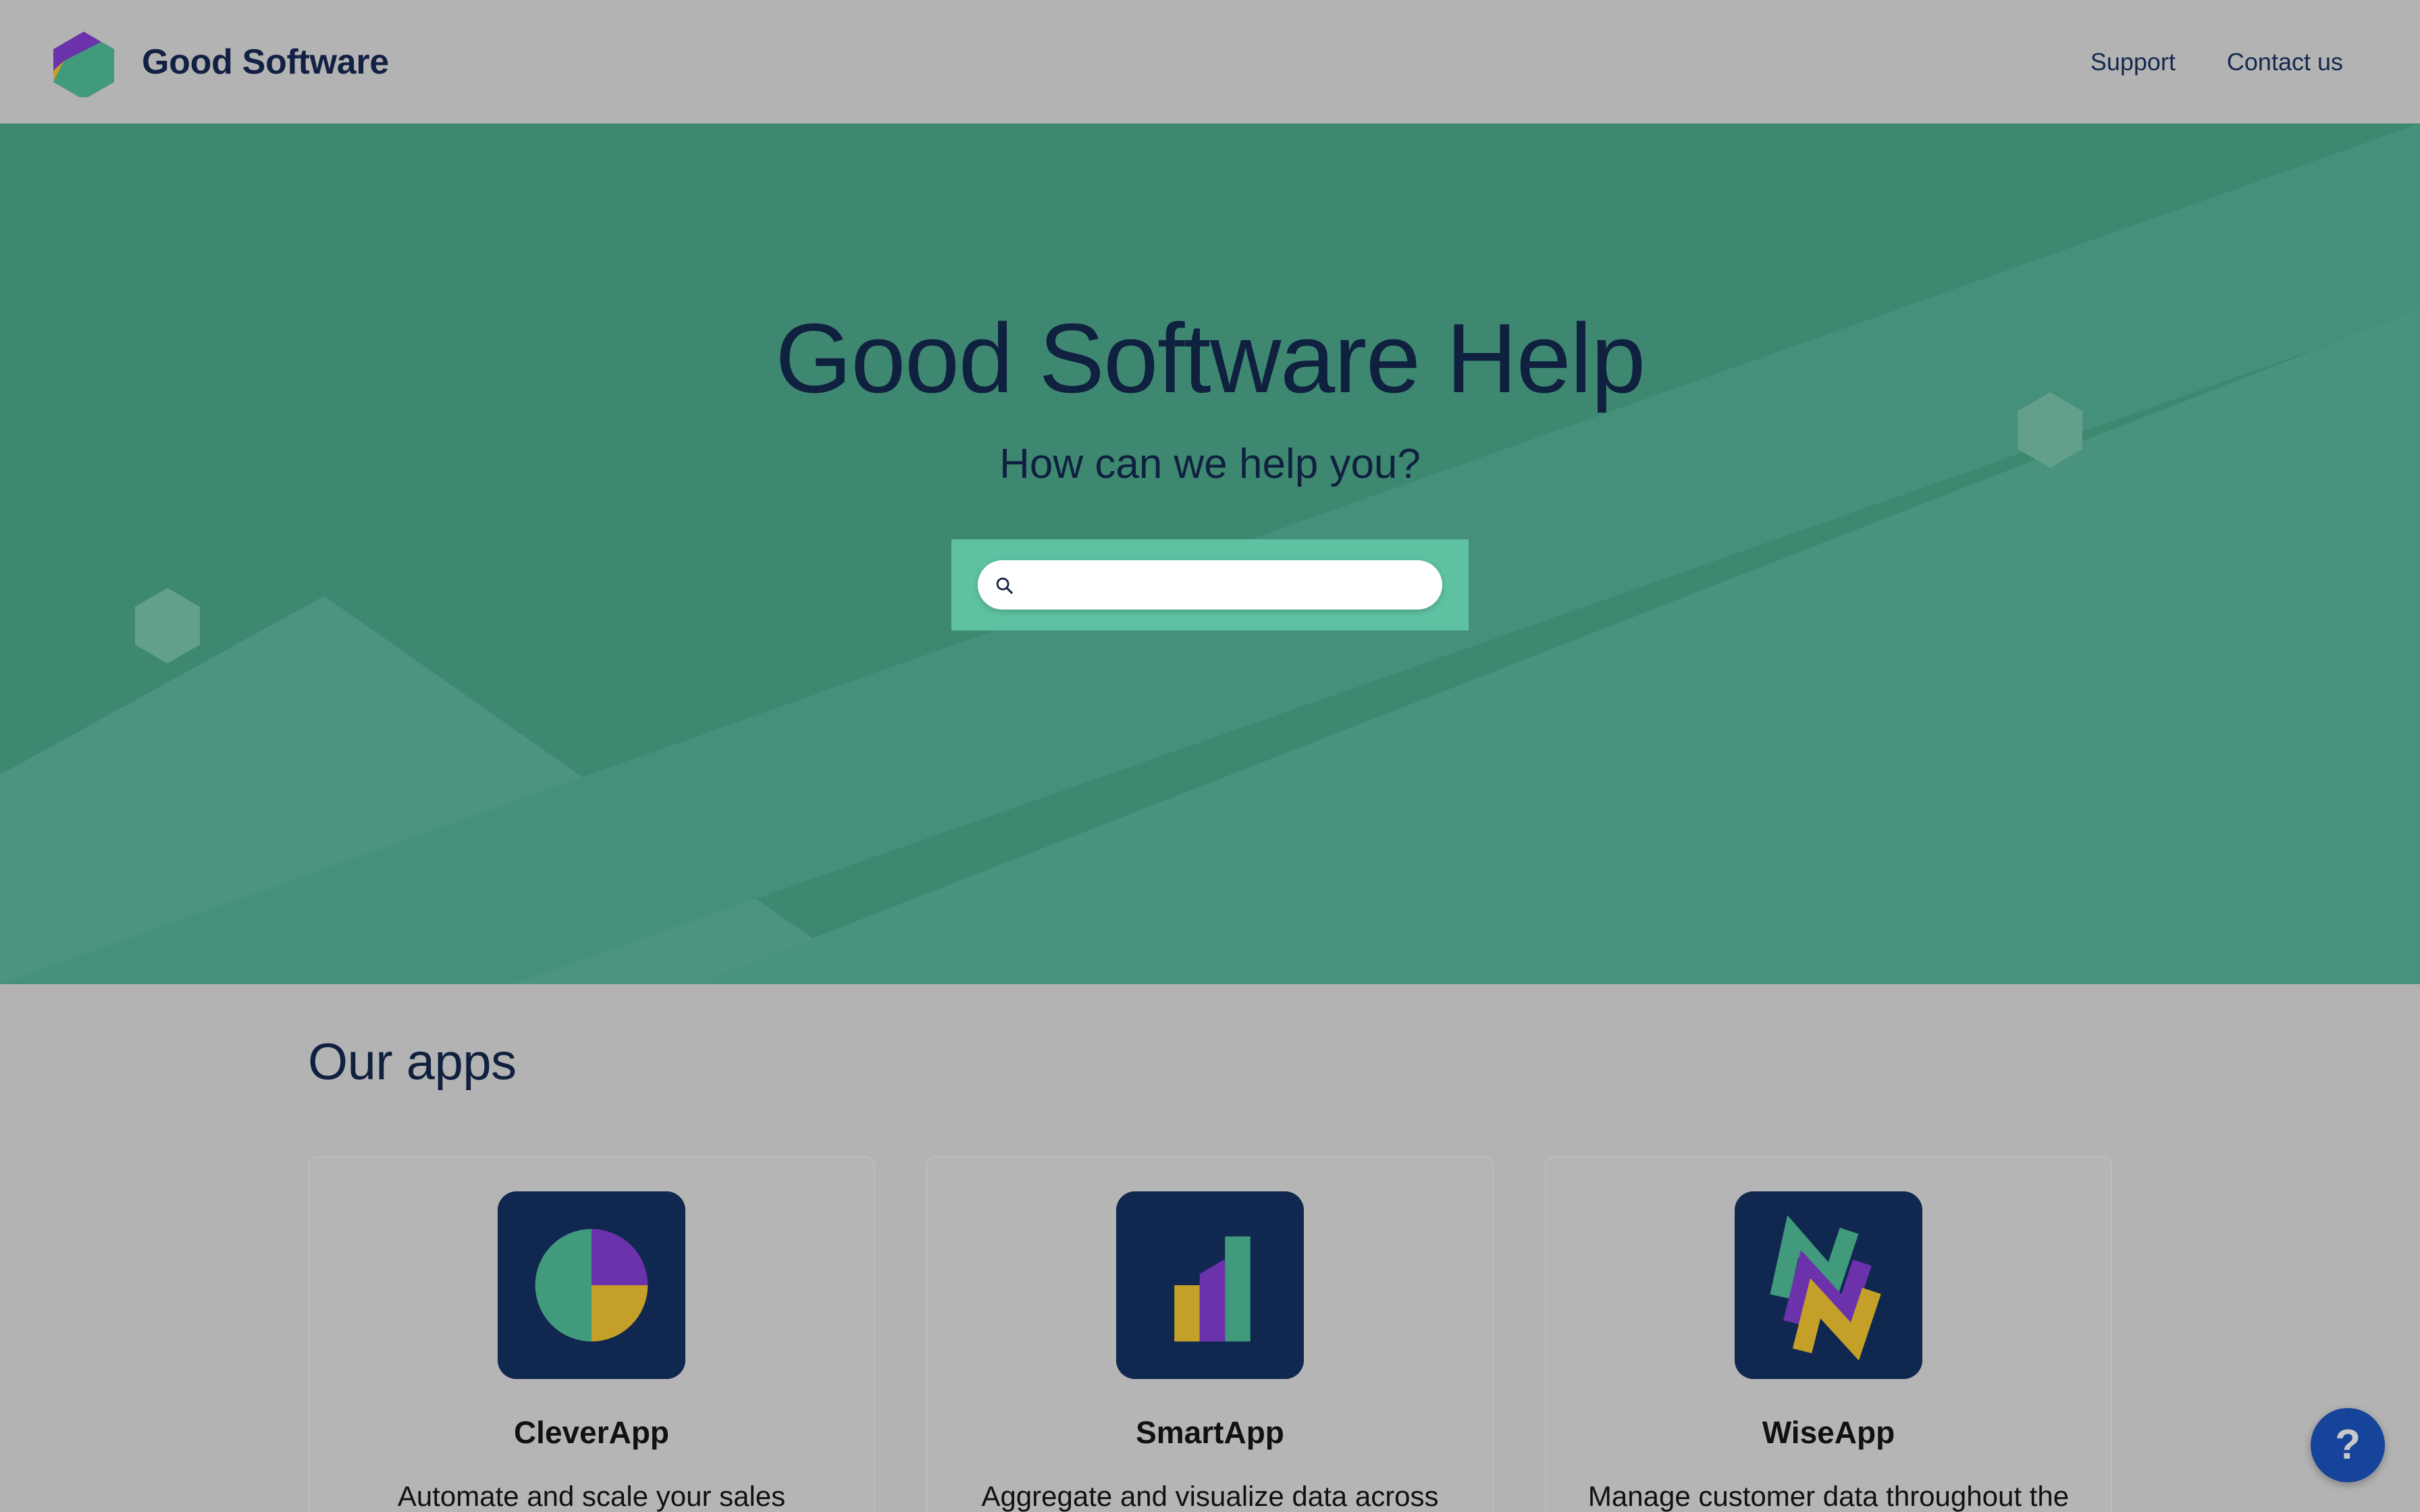  I want to click on search-box, so click(1210, 585).